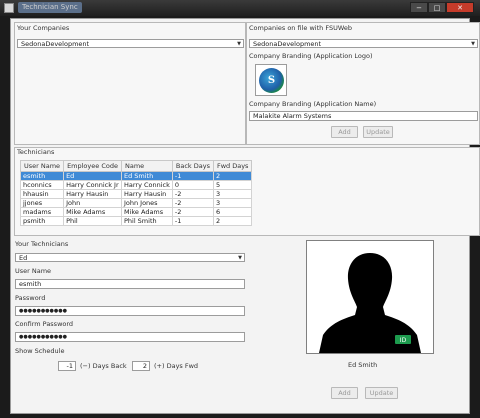 This screenshot has width=480, height=418. Describe the element at coordinates (30, 298) in the screenshot. I see `password-label: Password` at that location.